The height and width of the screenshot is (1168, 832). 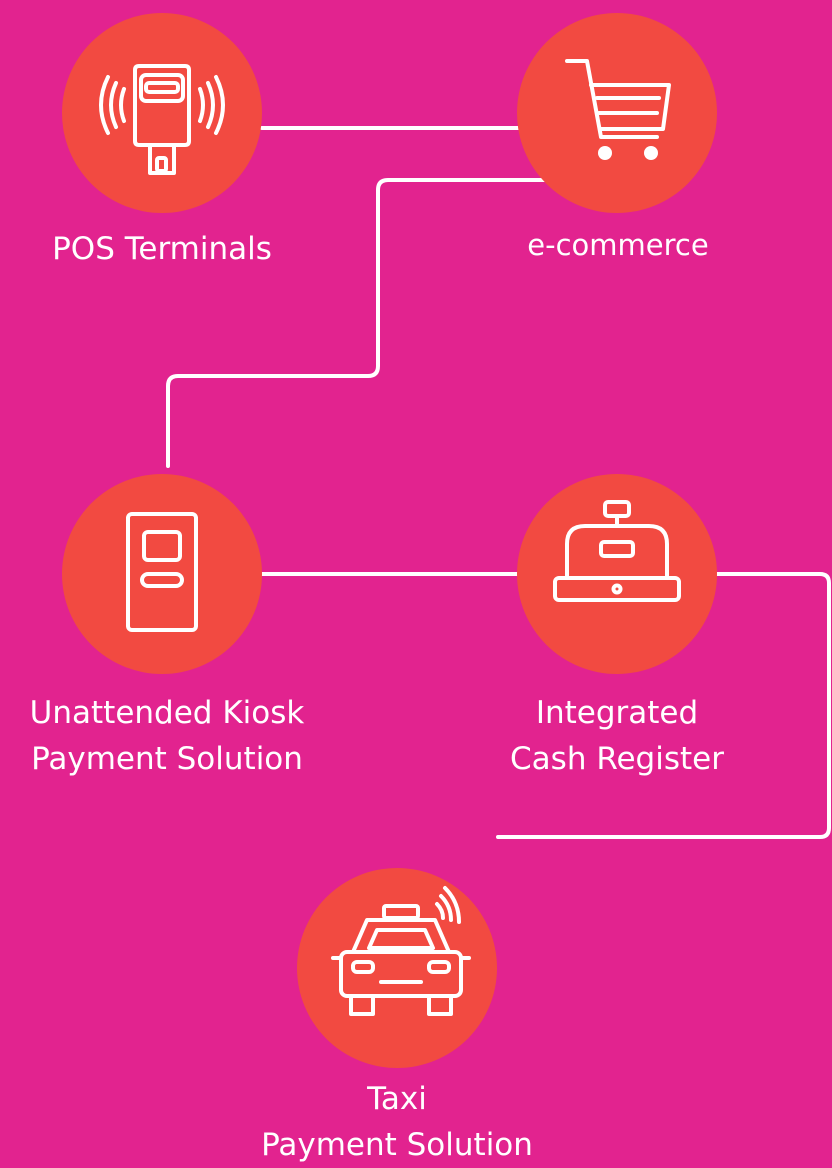 I want to click on label-line: Unattended Kiosk, so click(x=167, y=713).